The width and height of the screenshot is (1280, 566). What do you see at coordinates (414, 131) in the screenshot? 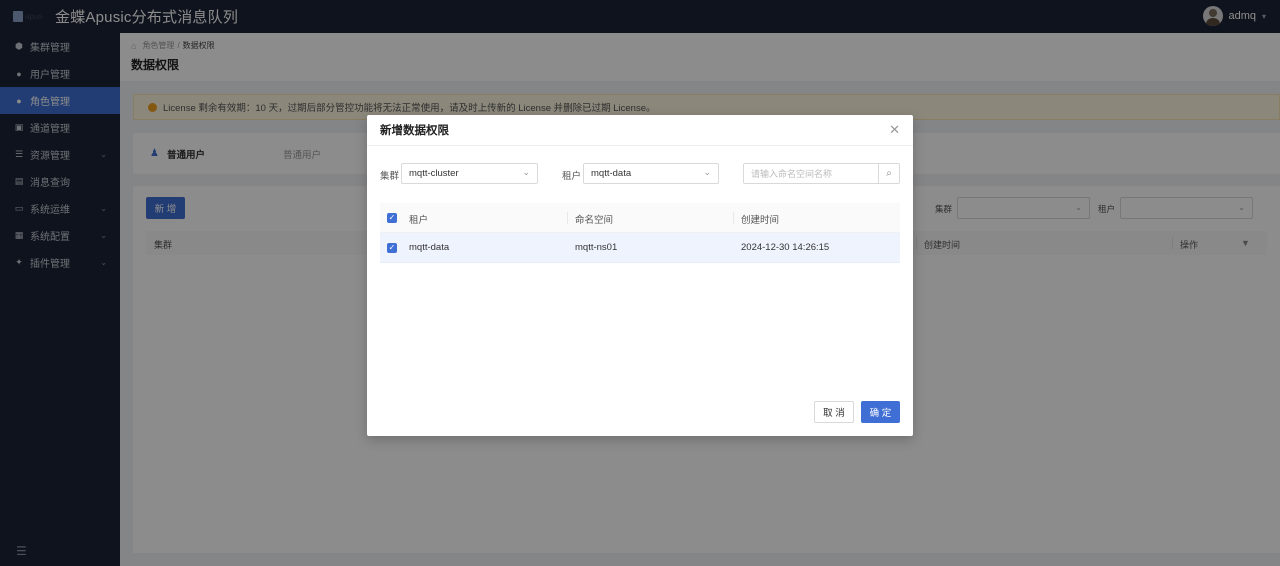
I see `dialog-title: 新增数据权限` at bounding box center [414, 131].